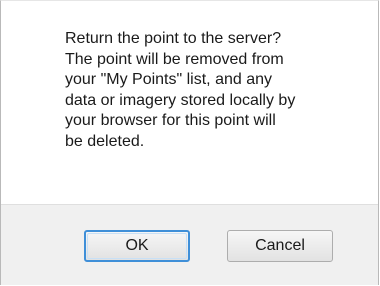  I want to click on cancel-button-label: Cancel, so click(280, 245).